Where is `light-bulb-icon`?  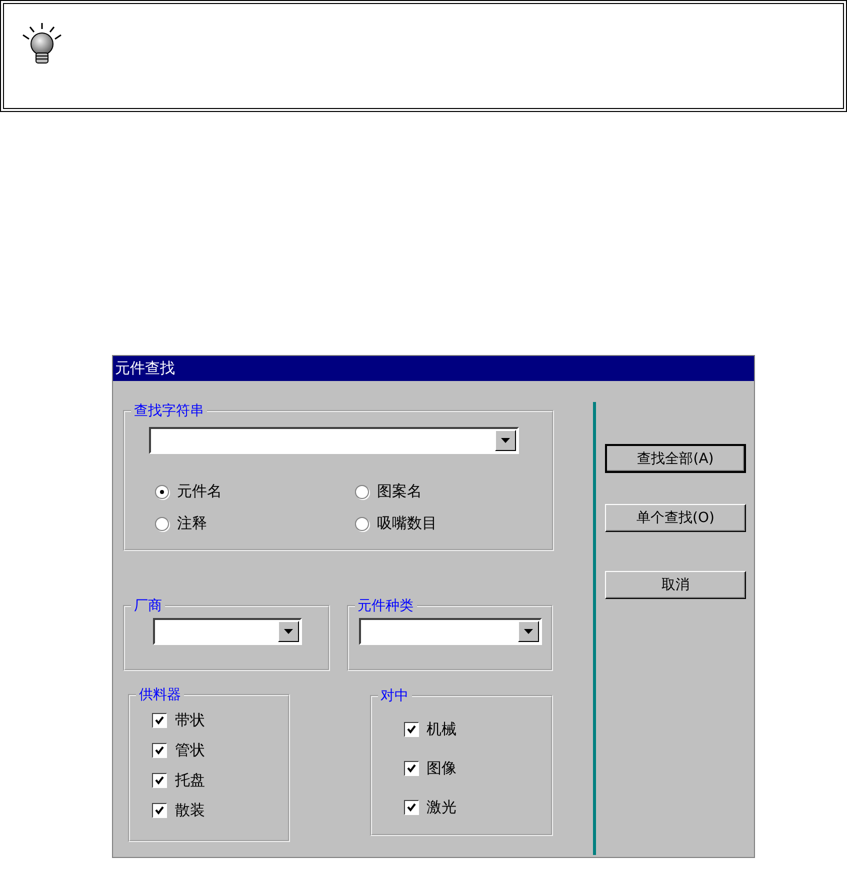
light-bulb-icon is located at coordinates (42, 44).